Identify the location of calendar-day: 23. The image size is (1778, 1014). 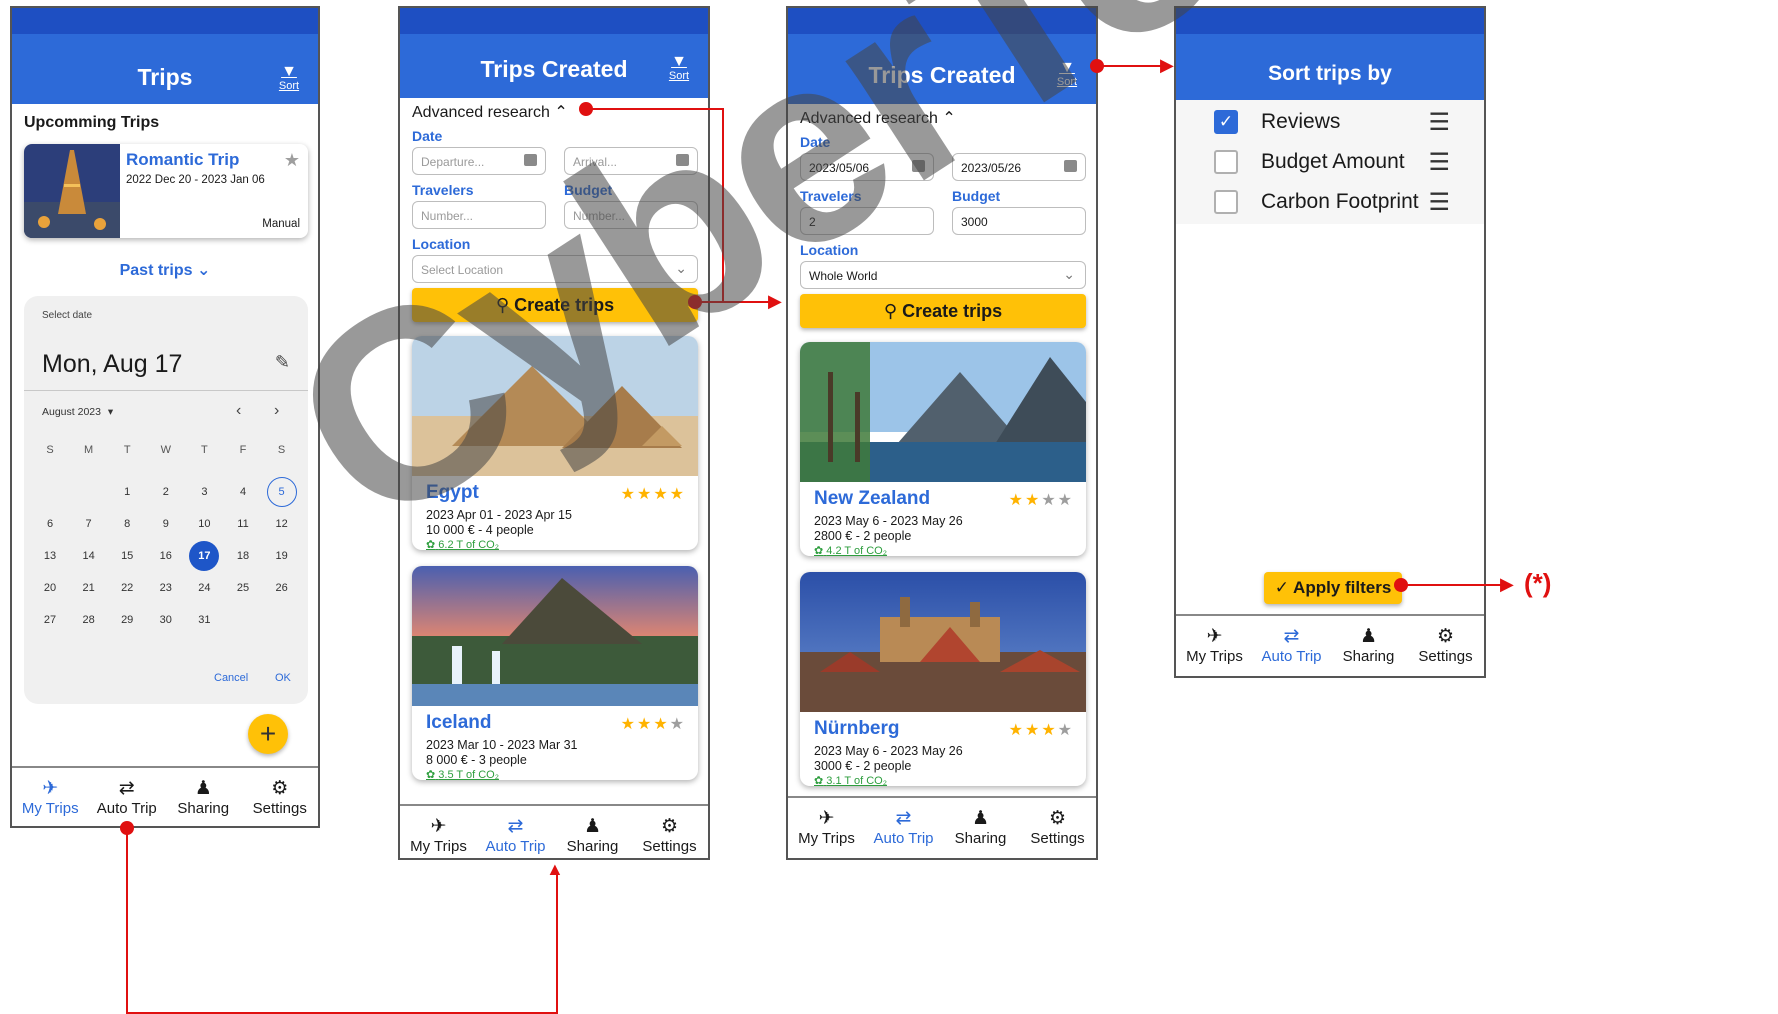
(166, 588).